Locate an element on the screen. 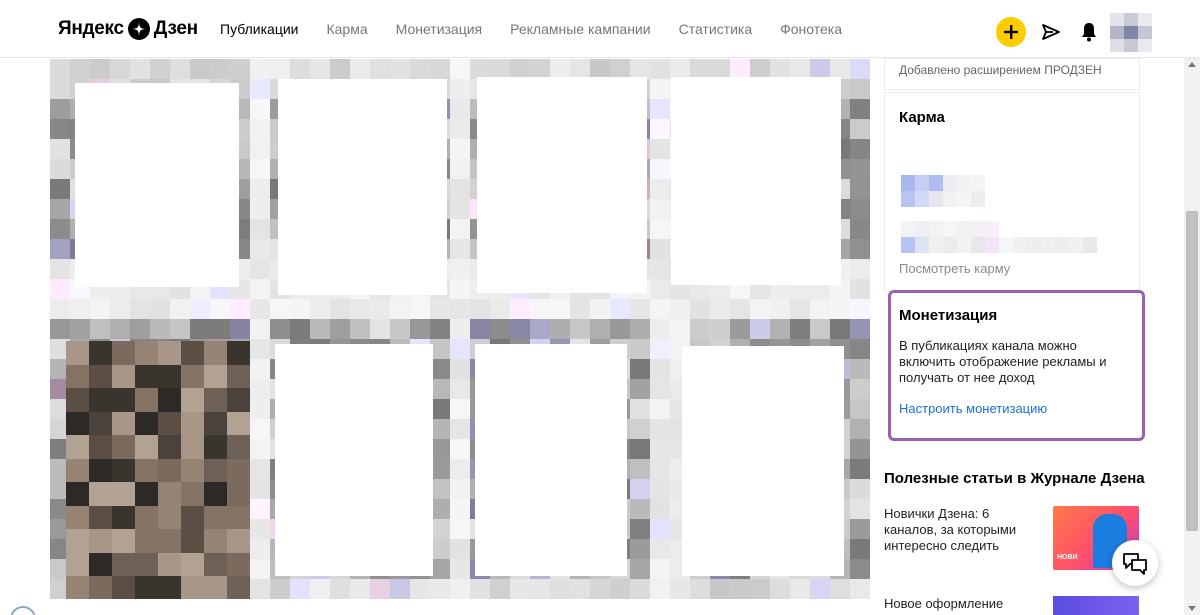  scrollbar-thumb is located at coordinates (1192, 371).